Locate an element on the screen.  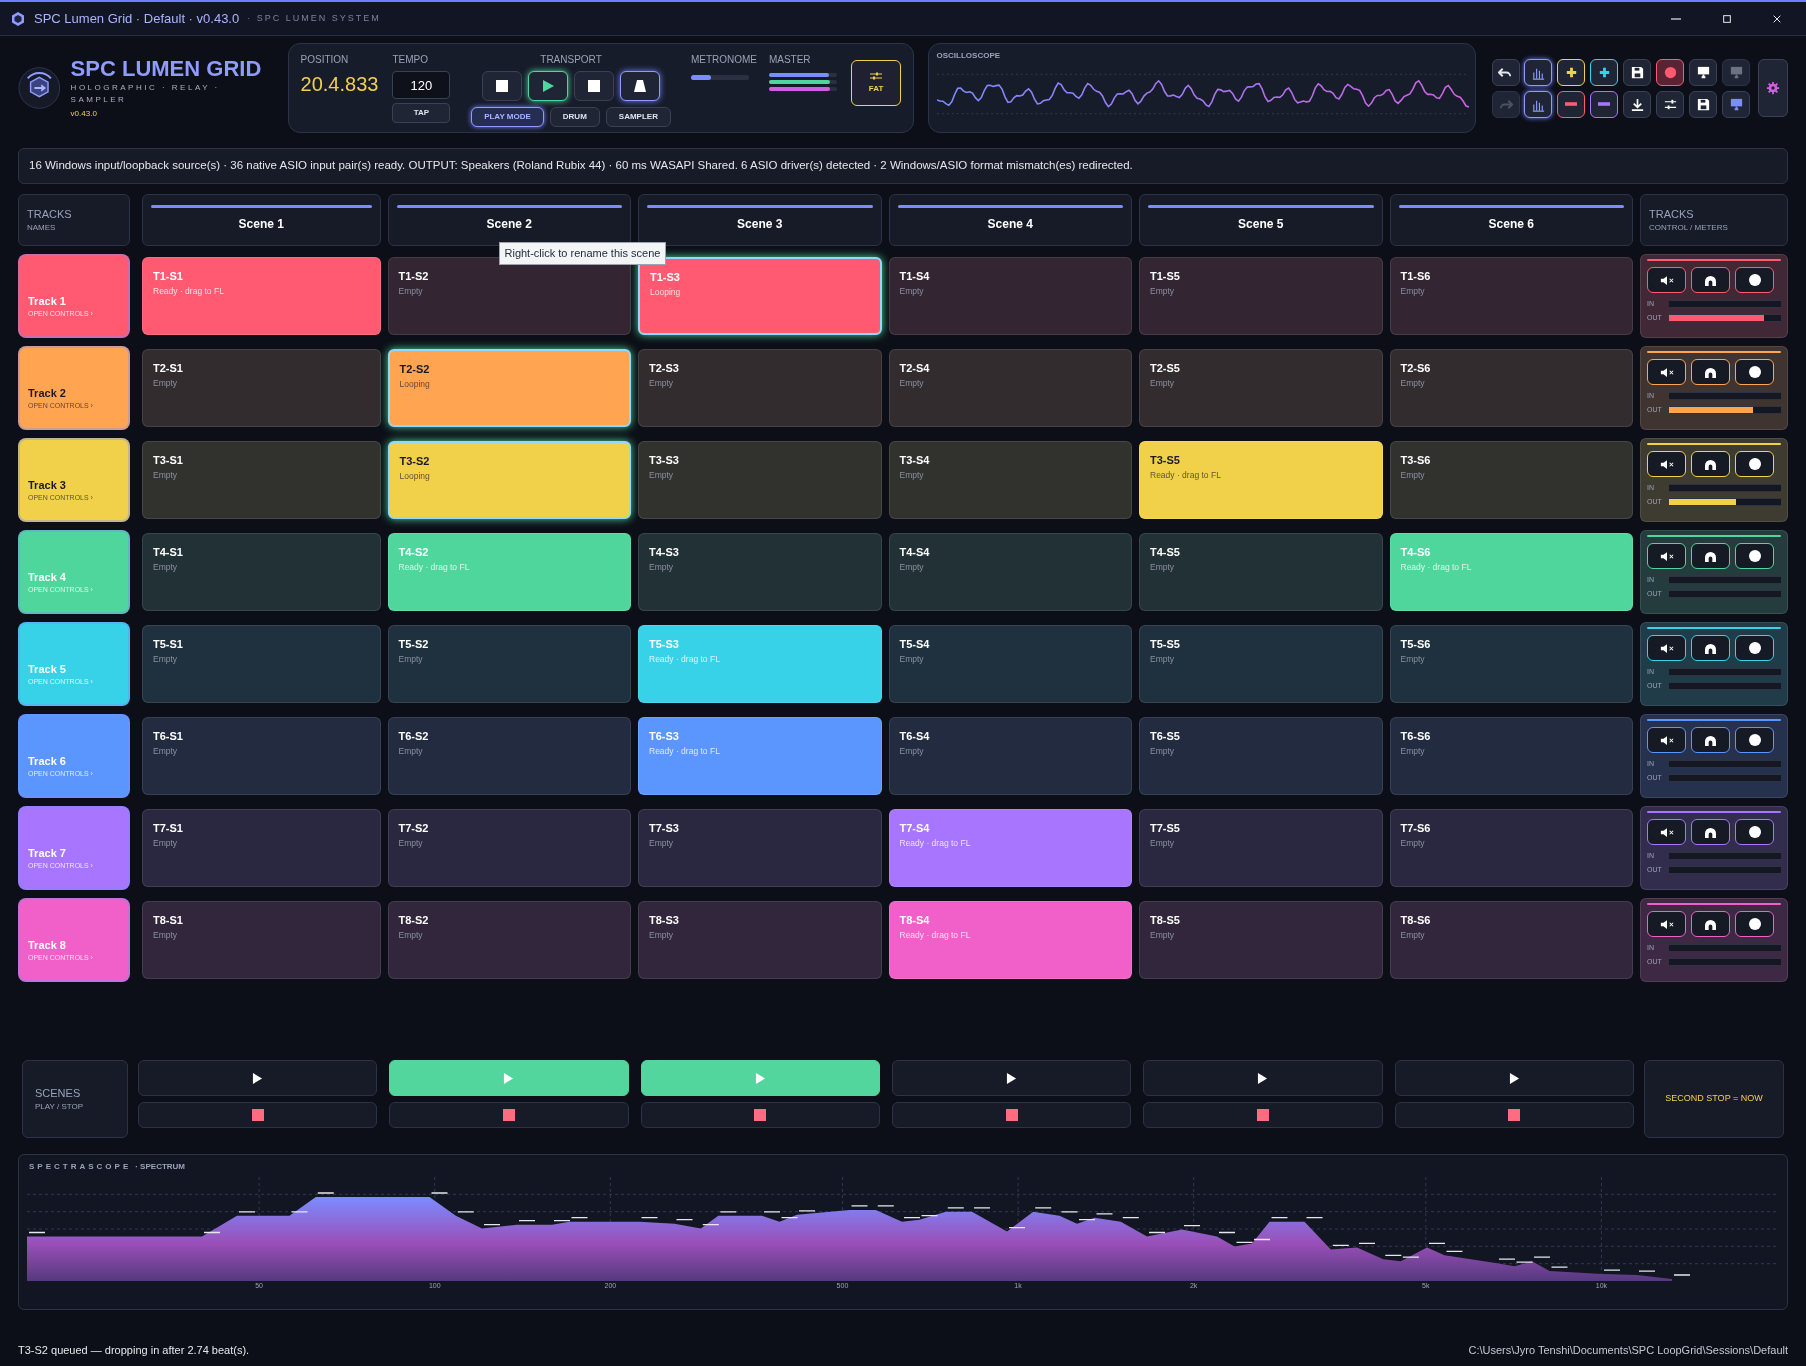
clip-slot: T2-S1 Empty is located at coordinates (261, 388).